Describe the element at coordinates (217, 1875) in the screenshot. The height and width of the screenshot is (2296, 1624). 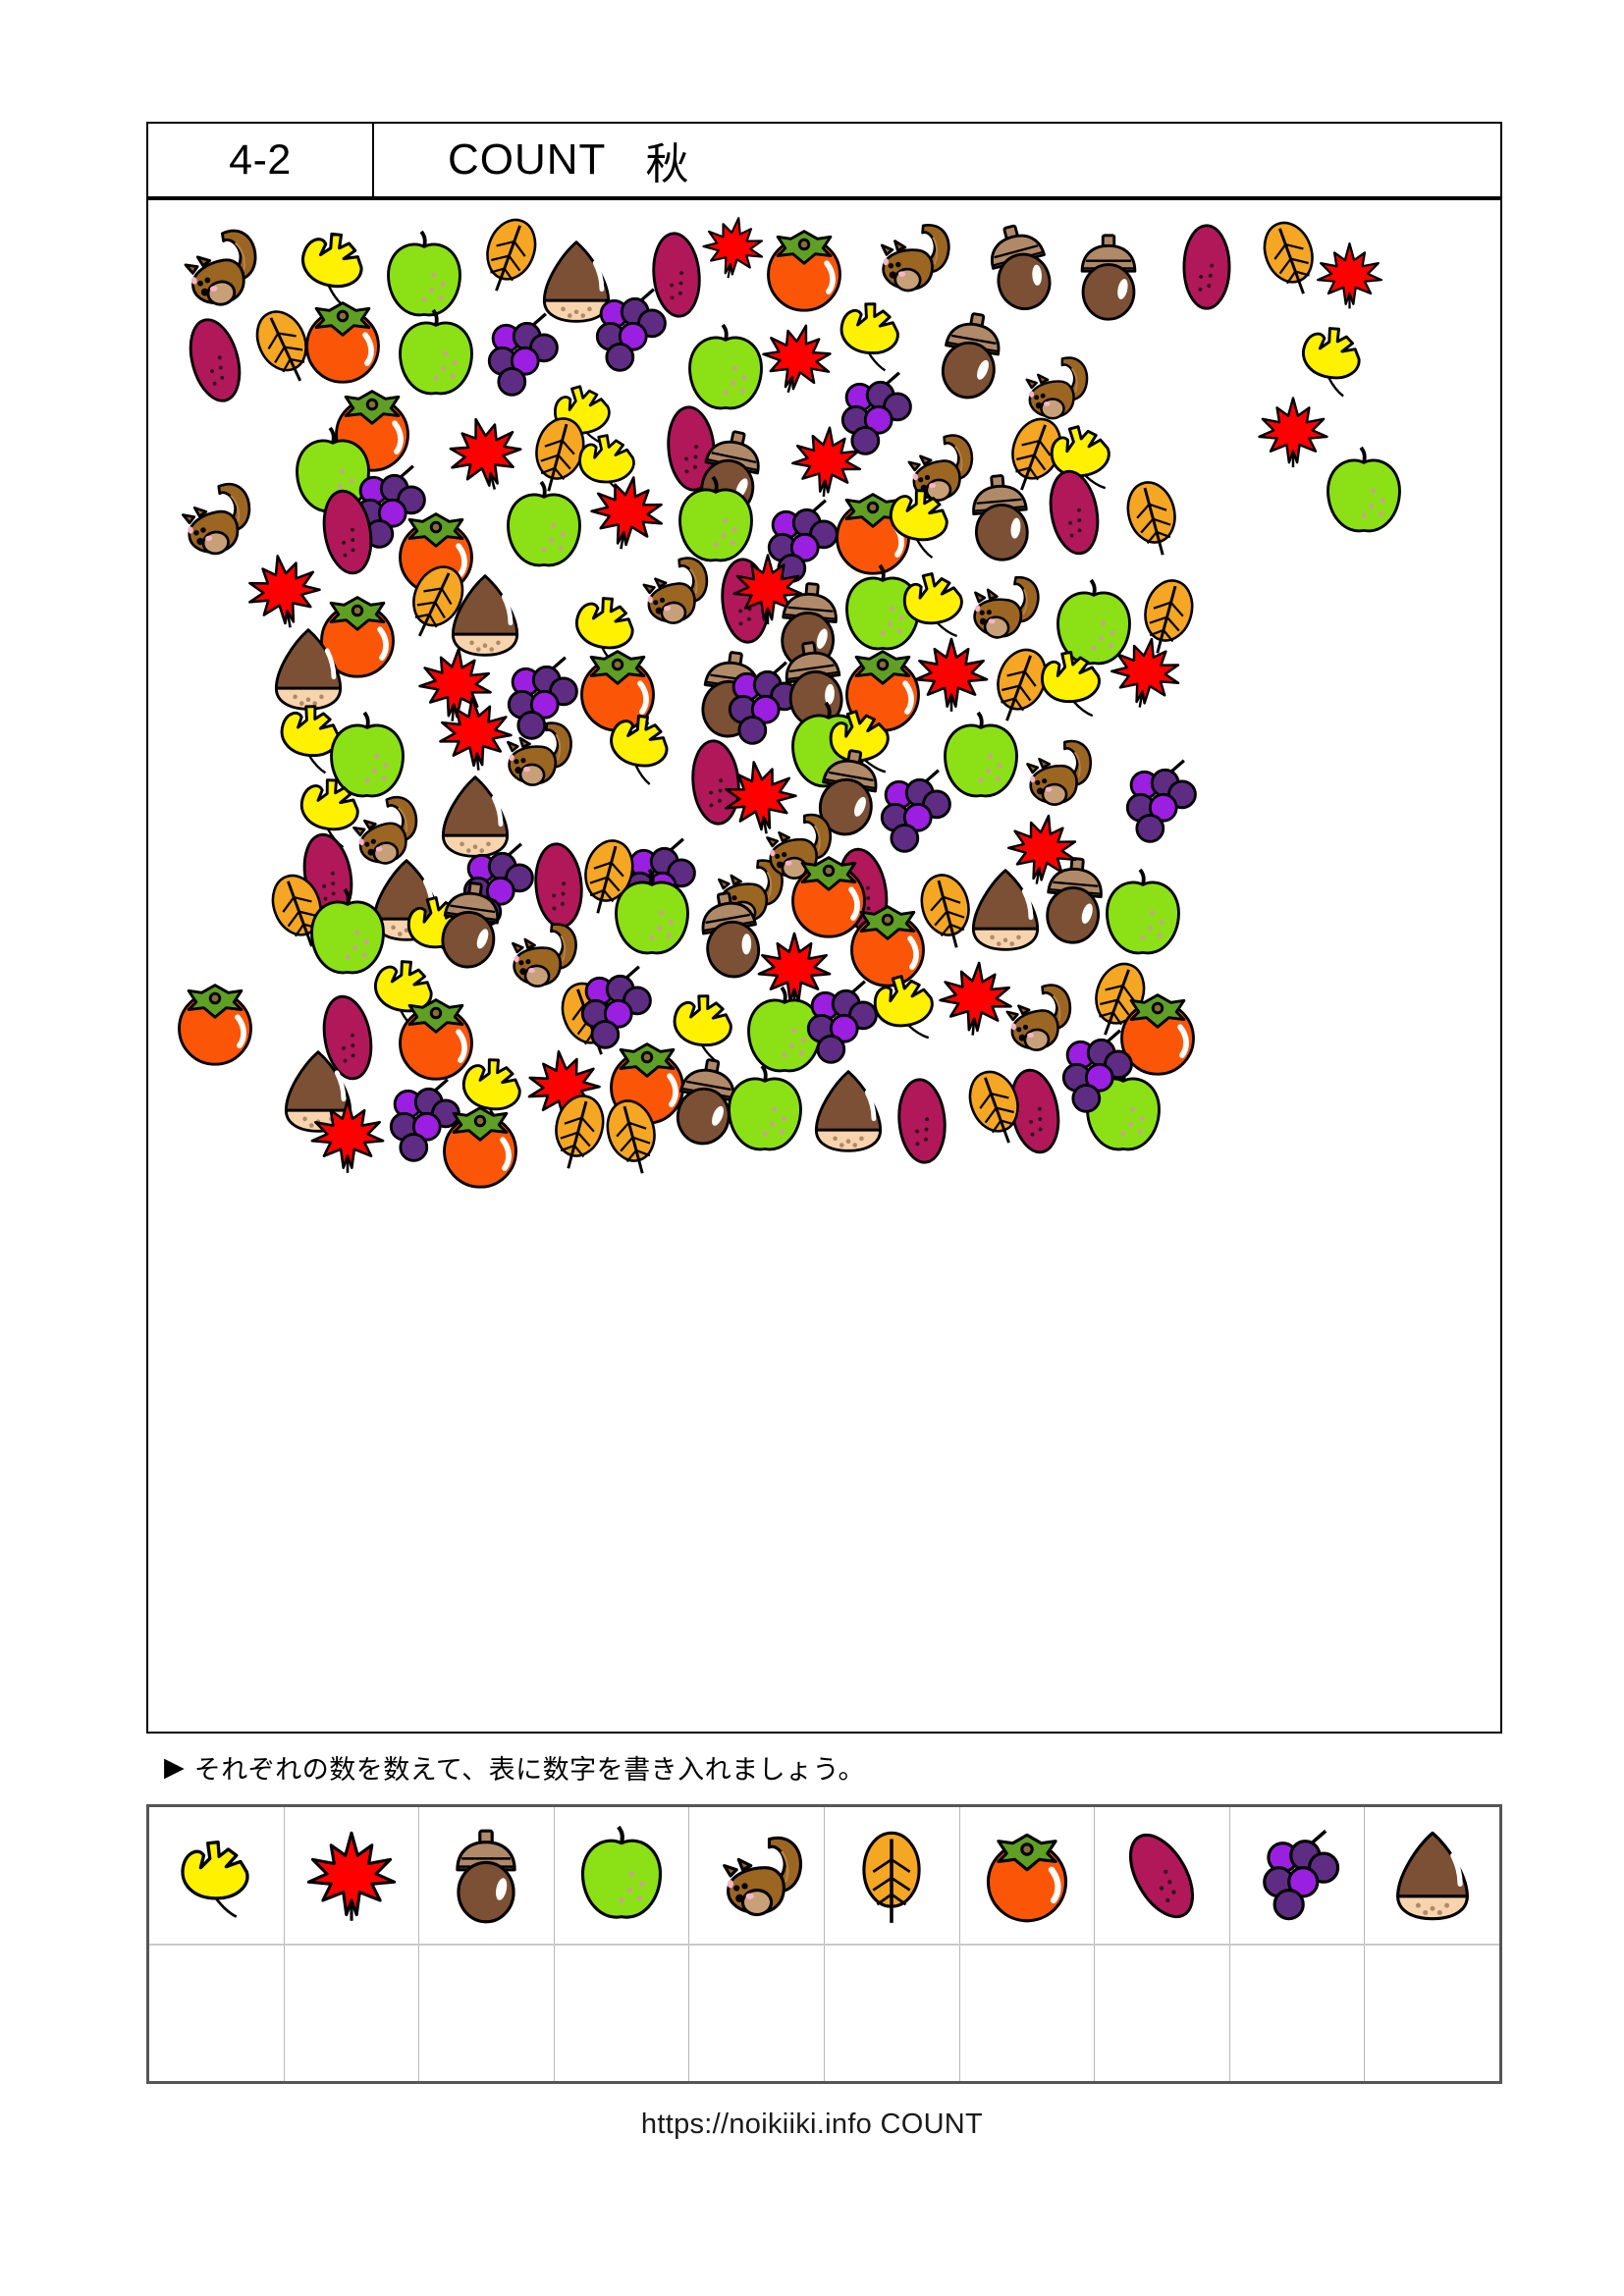
I see `legend-cell-ginkgo-leaf-icon` at that location.